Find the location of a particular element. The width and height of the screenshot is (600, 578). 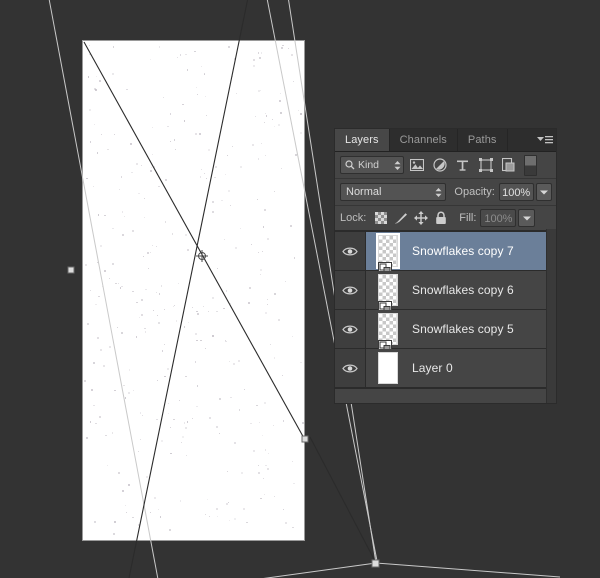

layer-filter-row: Kind is located at coordinates (445, 165).